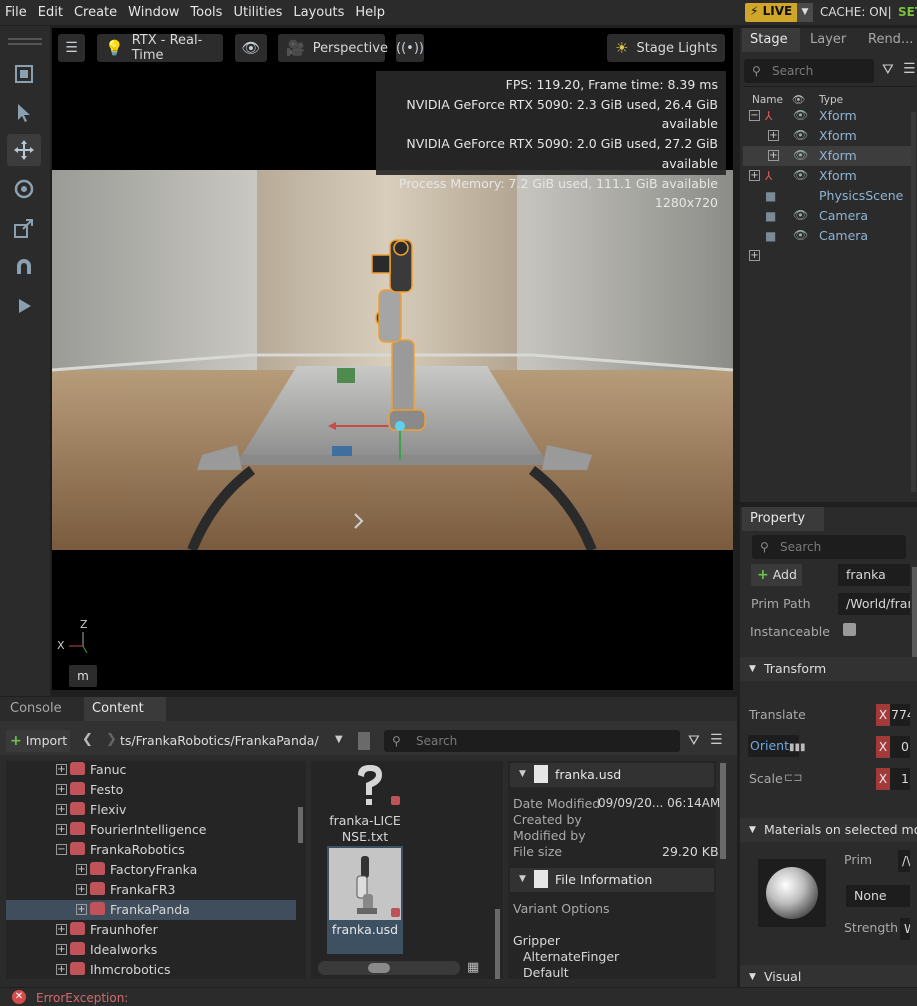  Describe the element at coordinates (809, 71) in the screenshot. I see `stage-search-input: ⚲ Search` at that location.